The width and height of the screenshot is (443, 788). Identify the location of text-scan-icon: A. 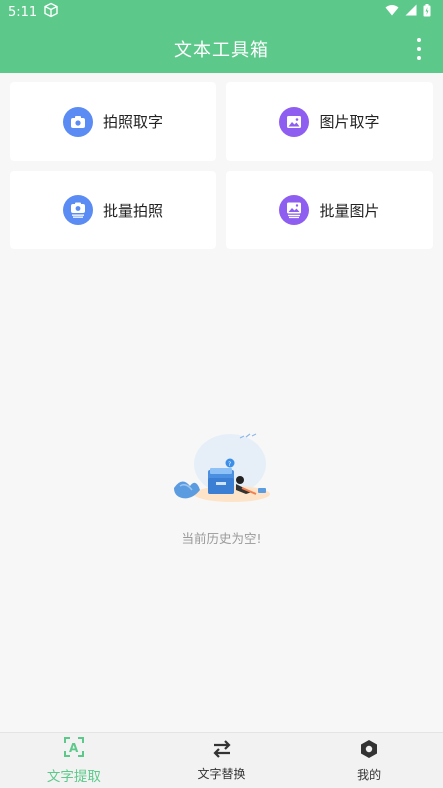
(73, 748).